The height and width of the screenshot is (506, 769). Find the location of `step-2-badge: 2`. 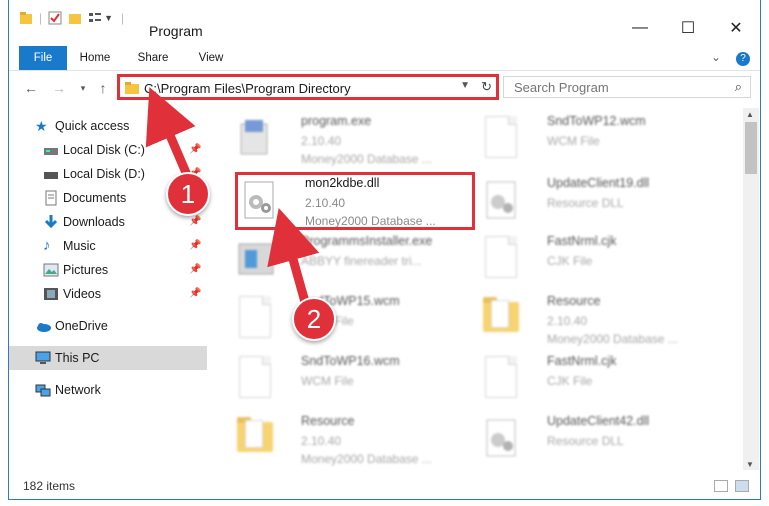

step-2-badge: 2 is located at coordinates (314, 319).